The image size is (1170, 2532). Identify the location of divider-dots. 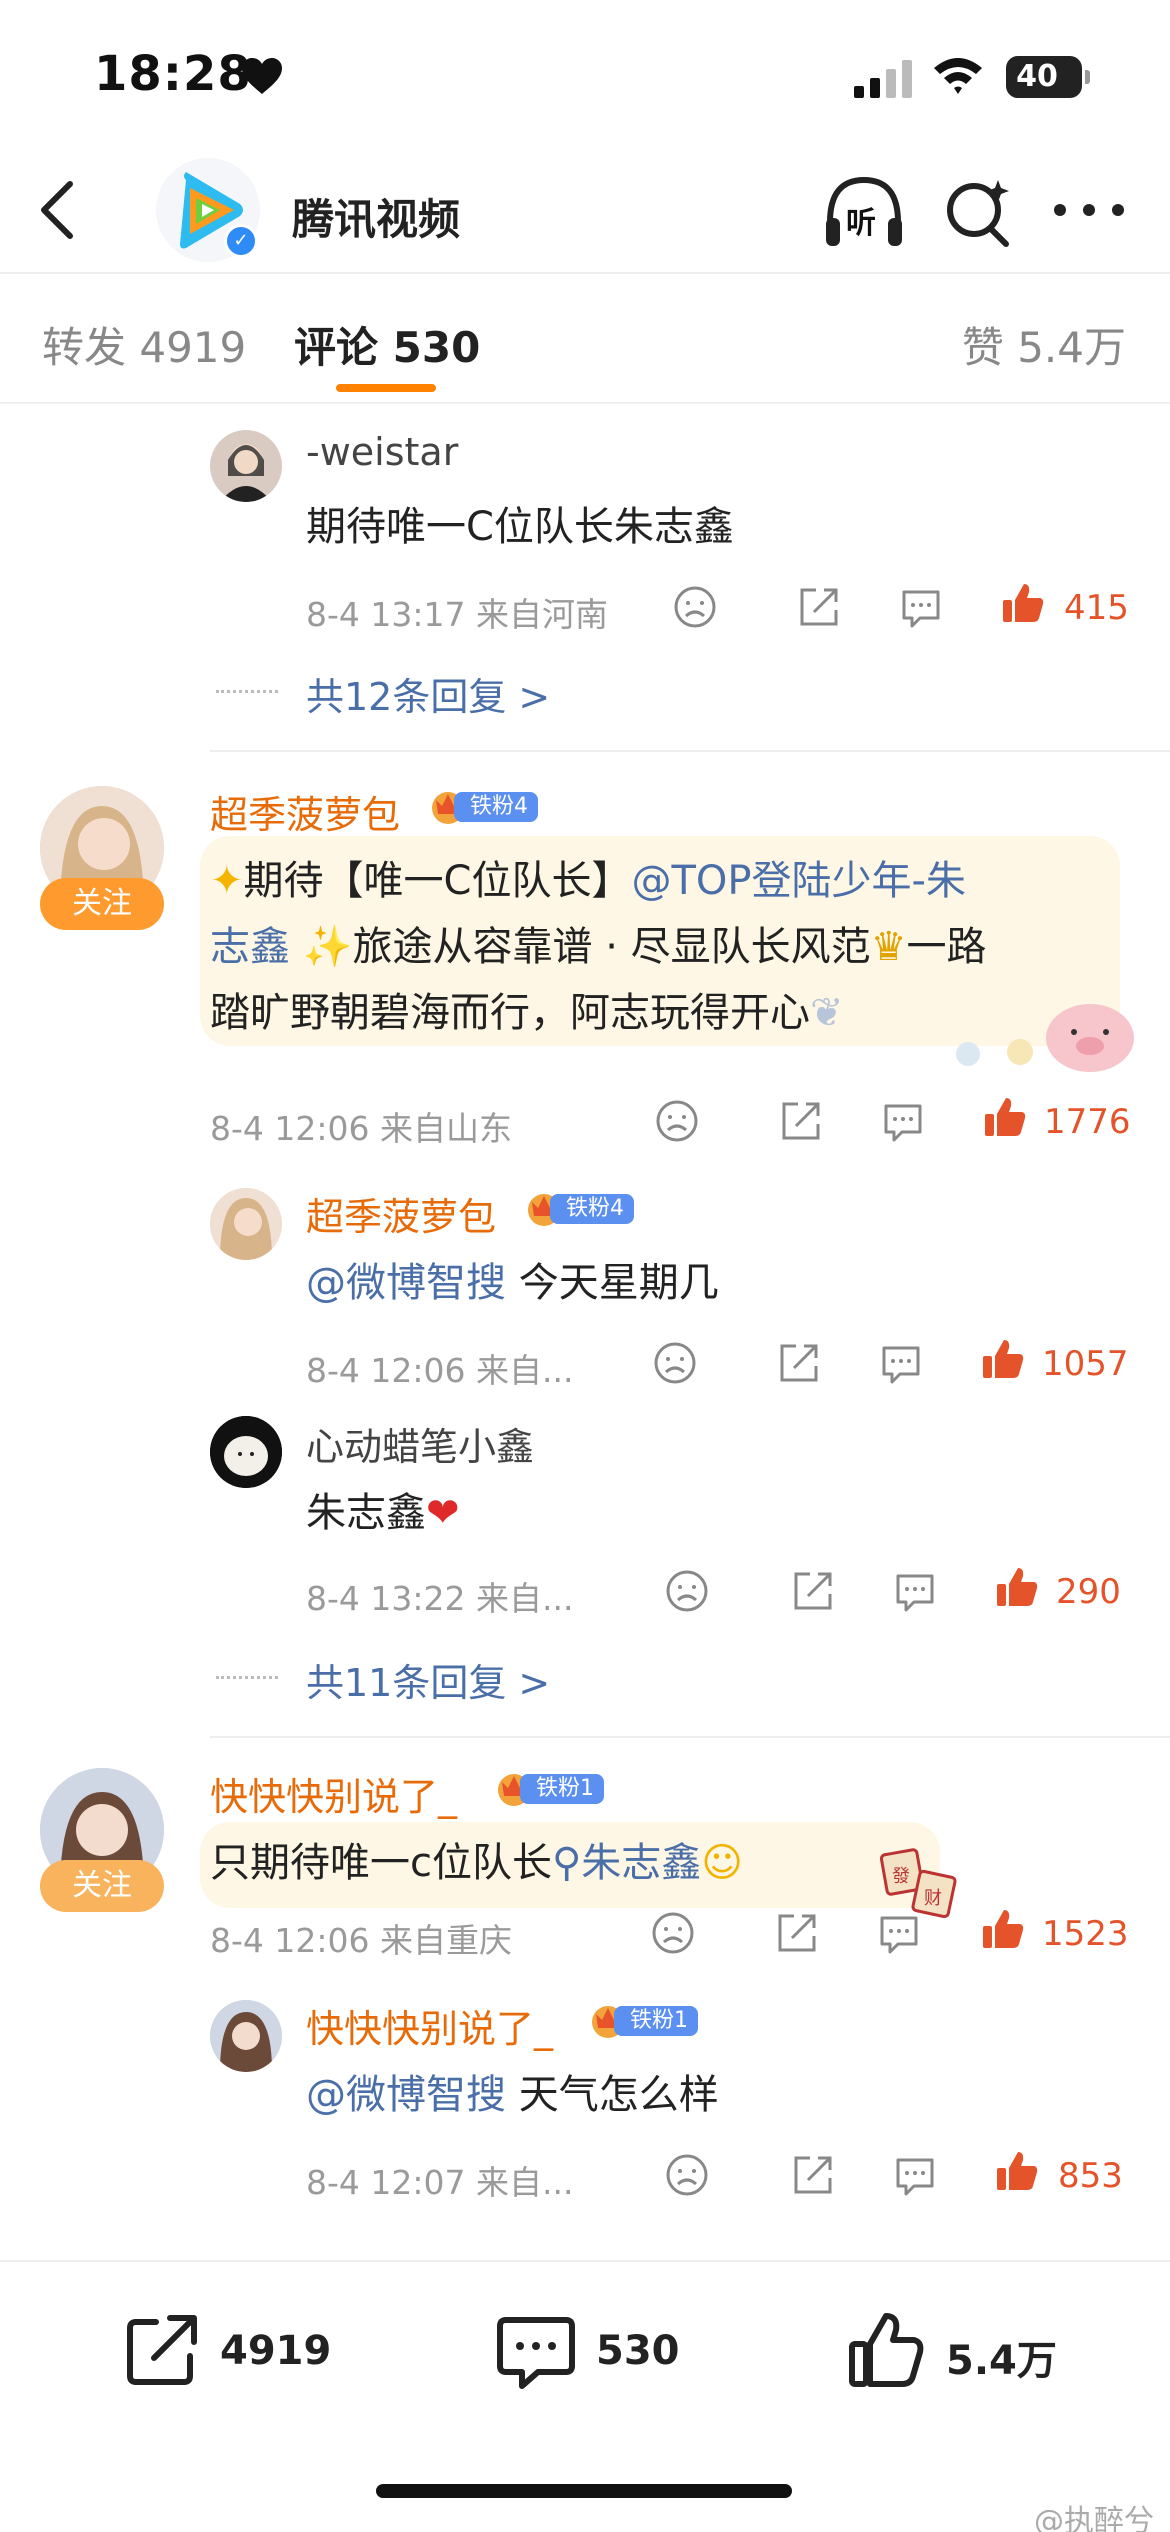
(247, 1678).